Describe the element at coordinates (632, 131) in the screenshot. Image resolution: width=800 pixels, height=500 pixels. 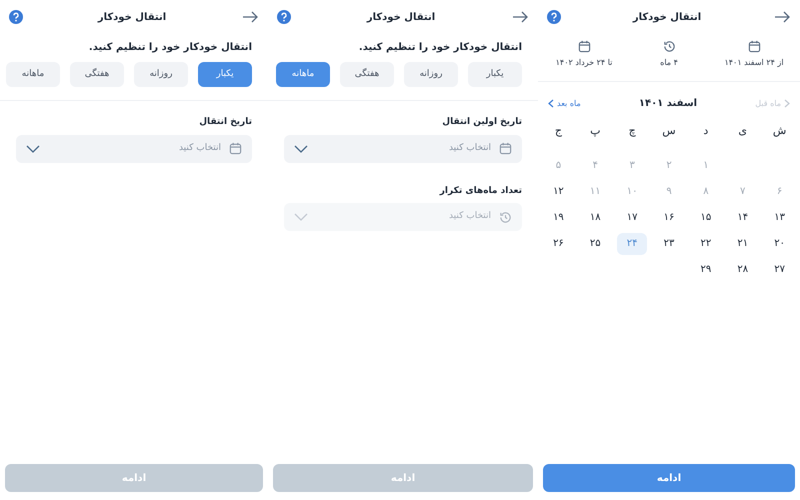
I see `weekday-label: چ` at that location.